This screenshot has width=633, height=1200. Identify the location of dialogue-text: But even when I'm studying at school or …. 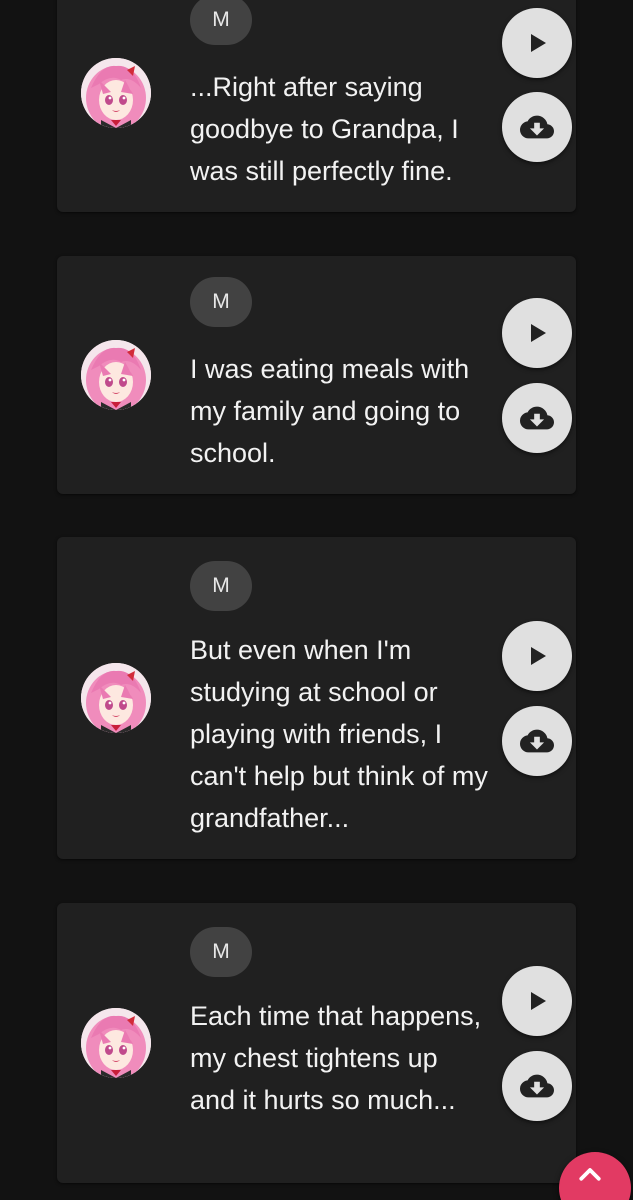
(339, 734).